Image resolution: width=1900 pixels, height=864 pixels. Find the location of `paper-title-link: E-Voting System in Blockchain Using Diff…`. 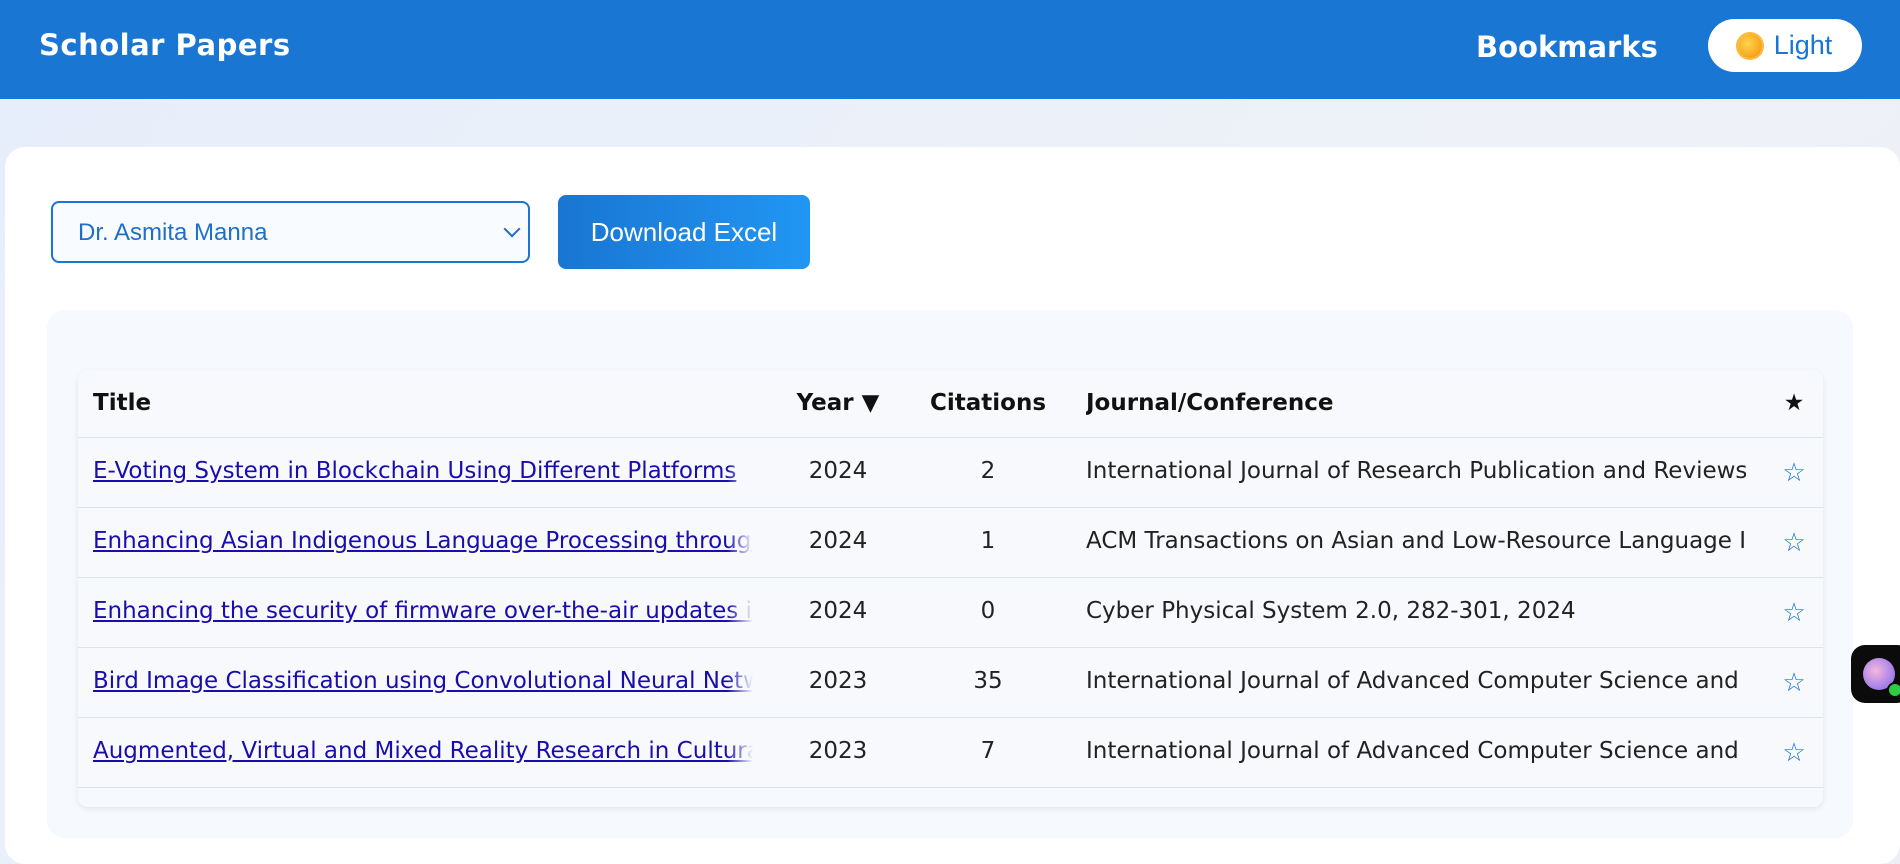

paper-title-link: E-Voting System in Blockchain Using Diff… is located at coordinates (414, 471).